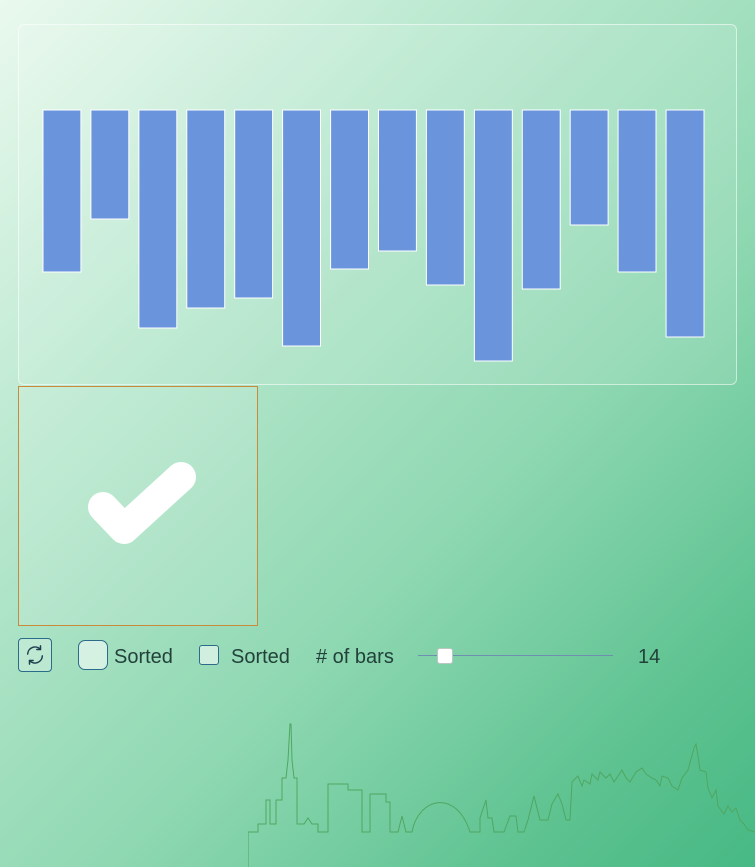 The height and width of the screenshot is (867, 755). I want to click on sorted-toggle-button, so click(93, 655).